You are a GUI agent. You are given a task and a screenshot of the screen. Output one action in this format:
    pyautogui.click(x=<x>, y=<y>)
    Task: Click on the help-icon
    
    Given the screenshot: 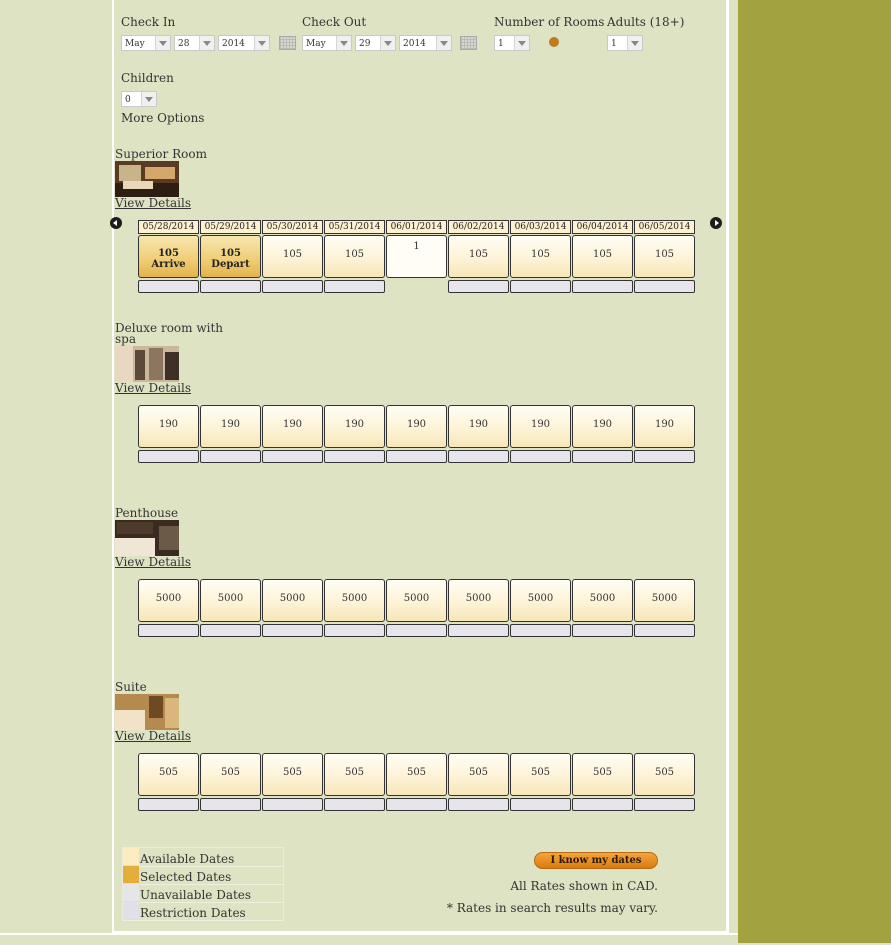 What is the action you would take?
    pyautogui.click(x=554, y=42)
    